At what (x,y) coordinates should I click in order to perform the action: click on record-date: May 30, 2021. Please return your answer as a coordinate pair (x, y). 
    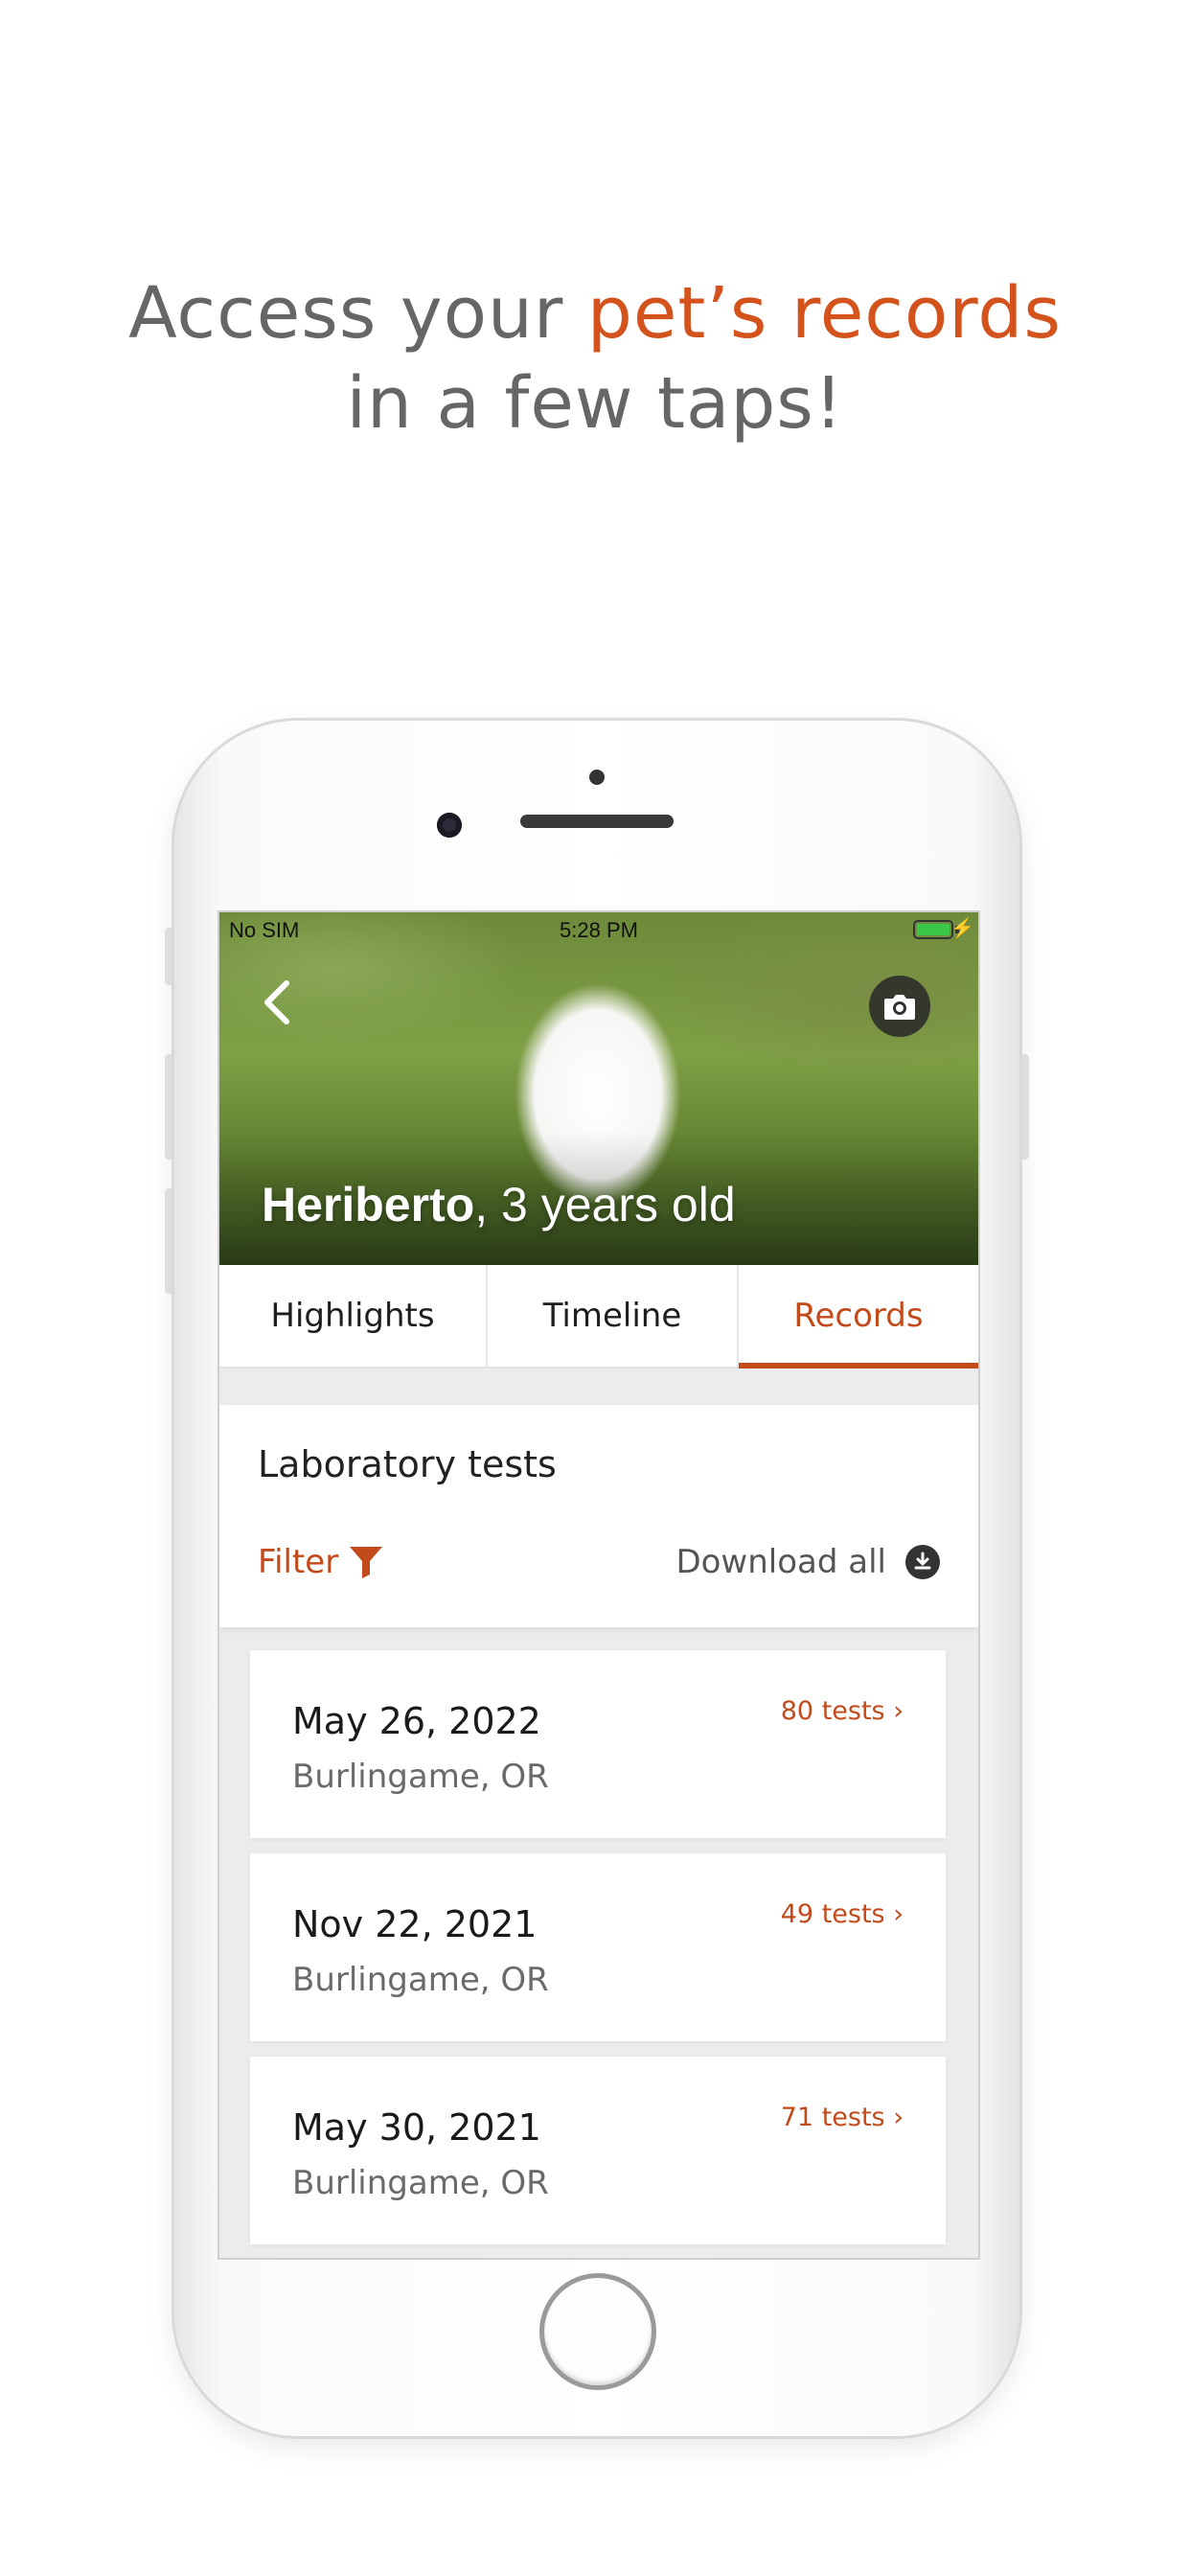
    Looking at the image, I should click on (417, 2127).